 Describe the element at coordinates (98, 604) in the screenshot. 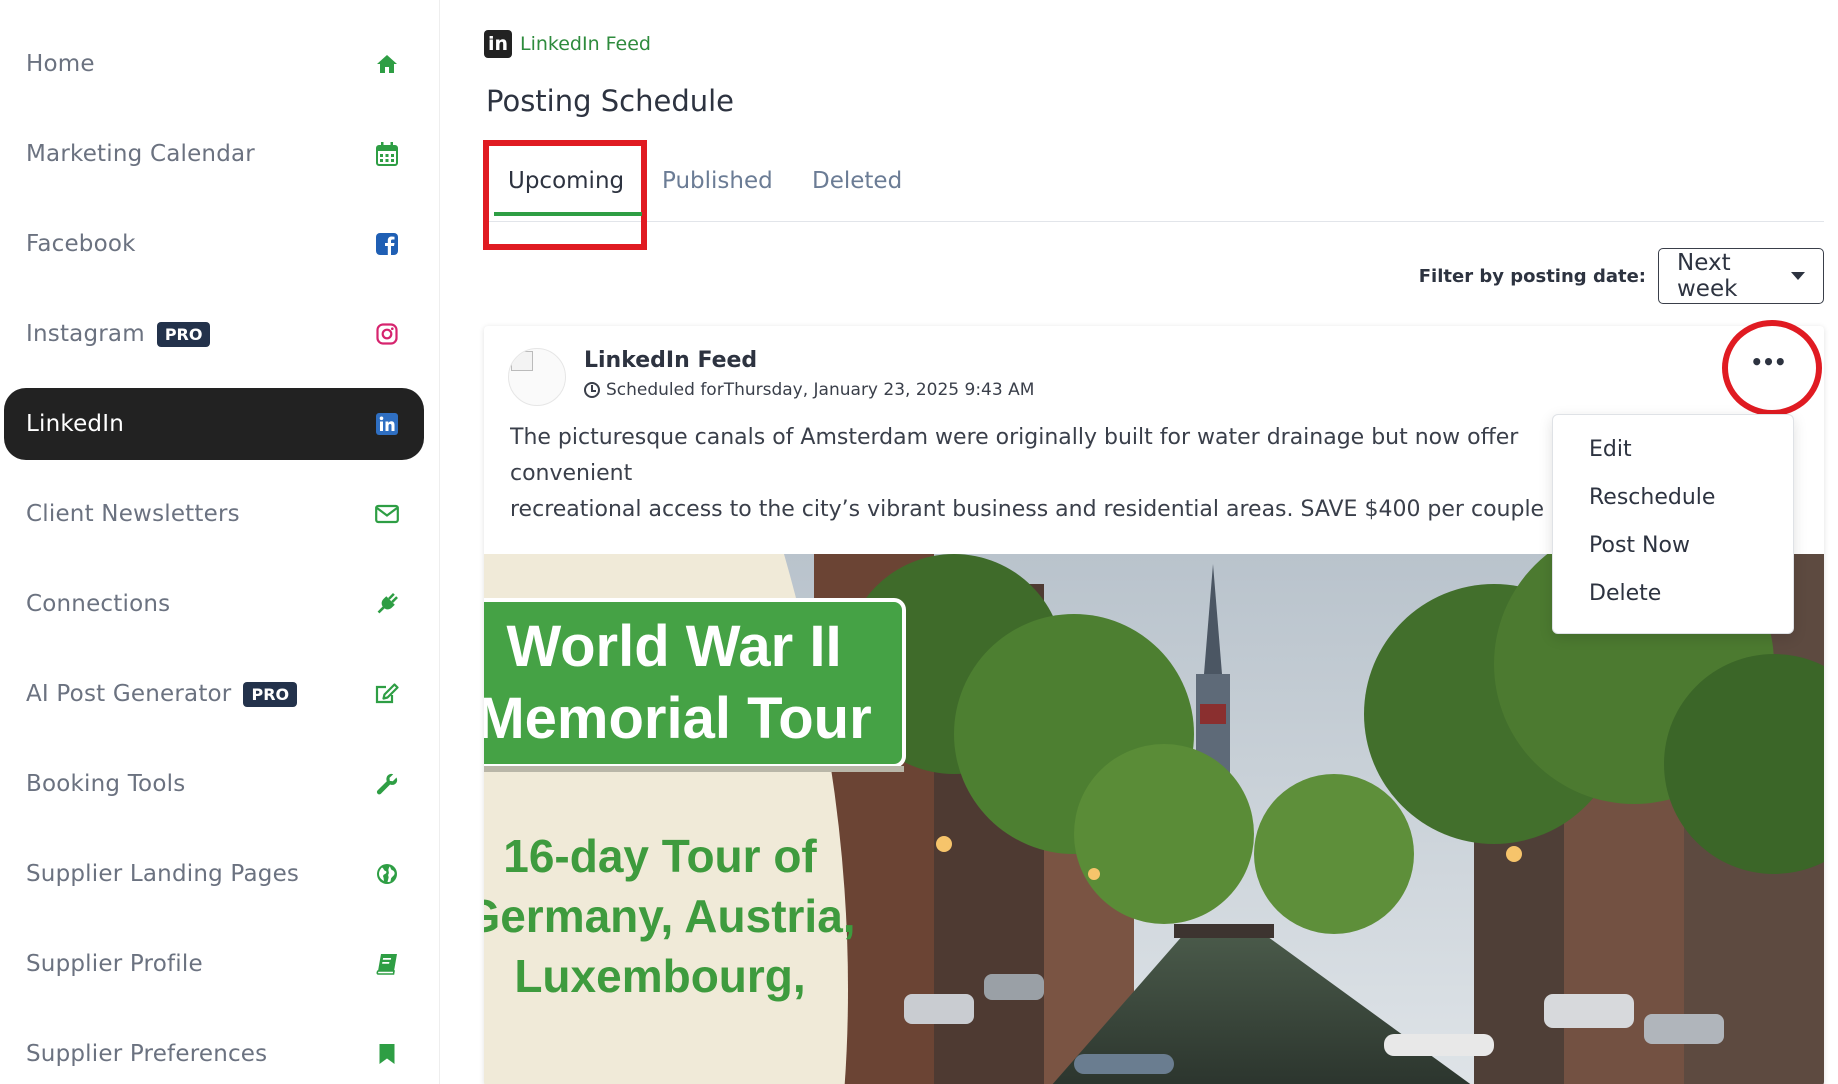

I see `sidebar-item-label: Connections` at that location.